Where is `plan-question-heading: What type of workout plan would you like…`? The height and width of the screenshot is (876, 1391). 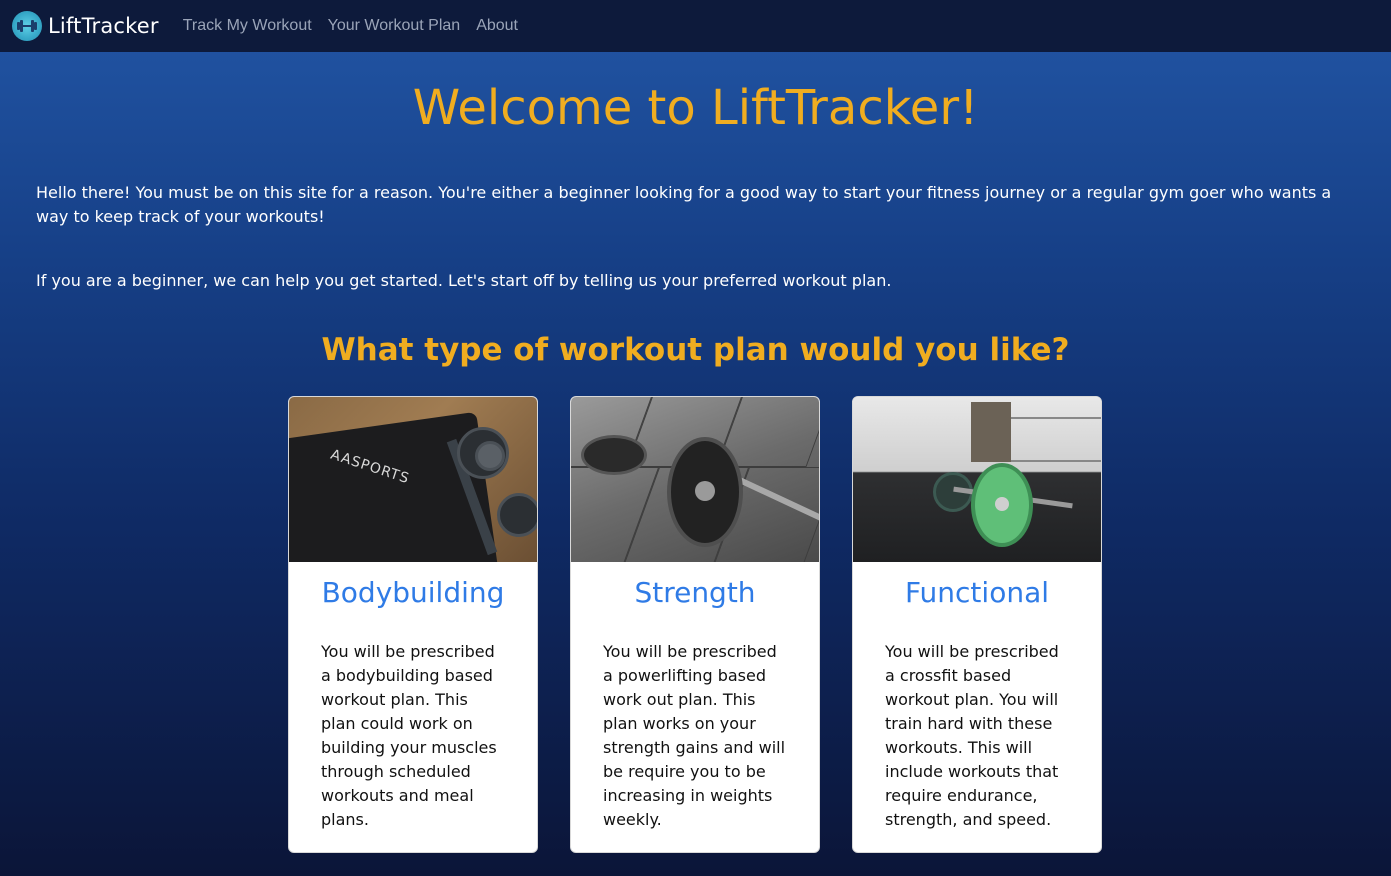
plan-question-heading: What type of workout plan would you like… is located at coordinates (695, 350).